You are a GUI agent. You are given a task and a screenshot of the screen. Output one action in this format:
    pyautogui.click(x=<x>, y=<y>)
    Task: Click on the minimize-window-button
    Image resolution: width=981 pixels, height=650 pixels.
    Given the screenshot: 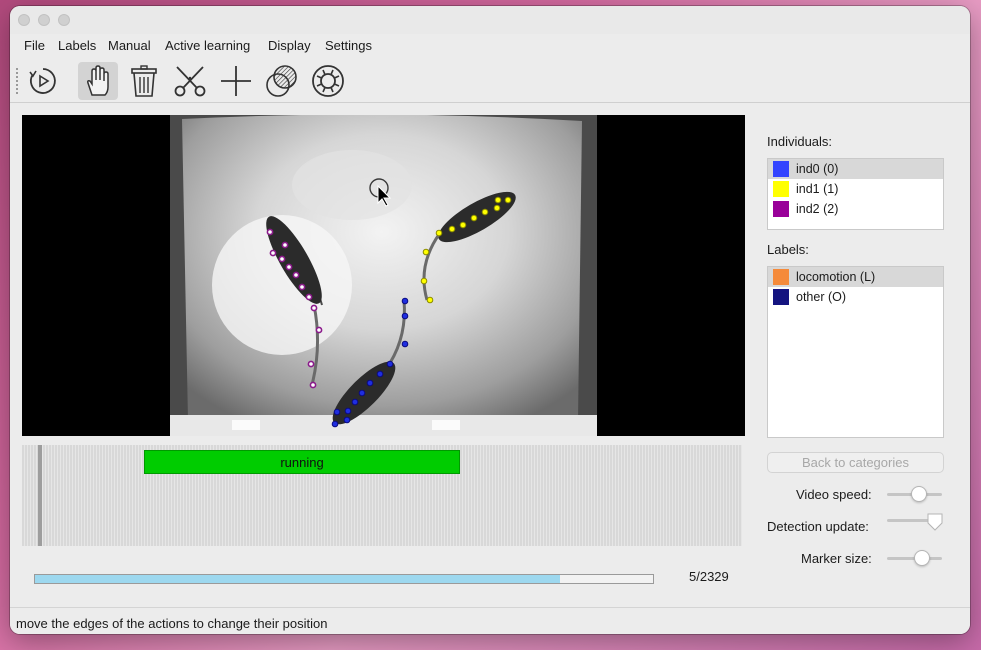 What is the action you would take?
    pyautogui.click(x=44, y=20)
    